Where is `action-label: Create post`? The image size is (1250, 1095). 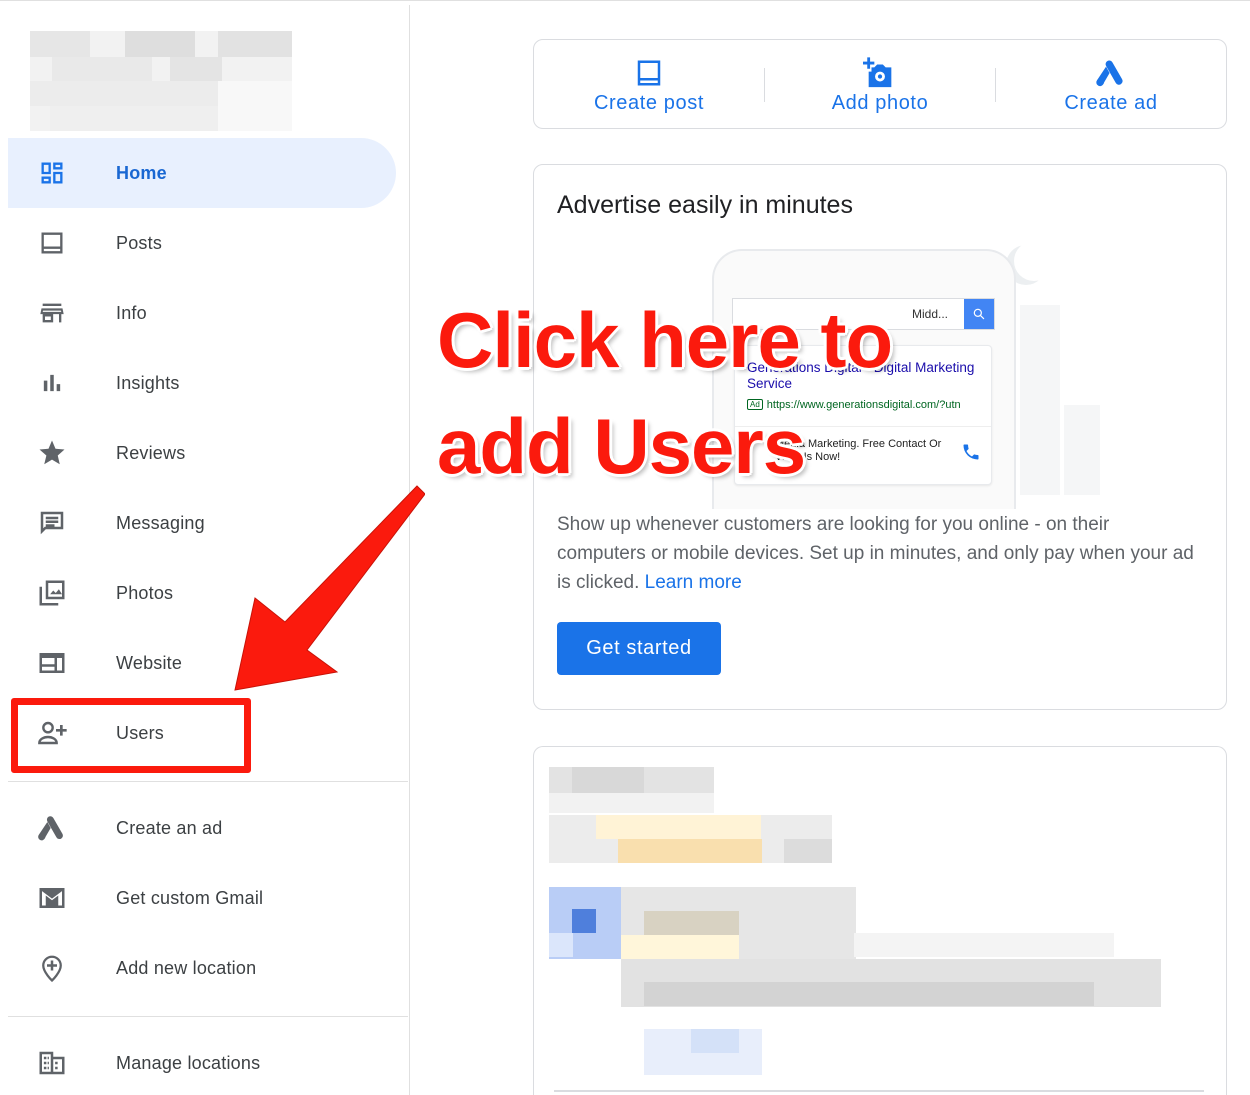 action-label: Create post is located at coordinates (649, 102).